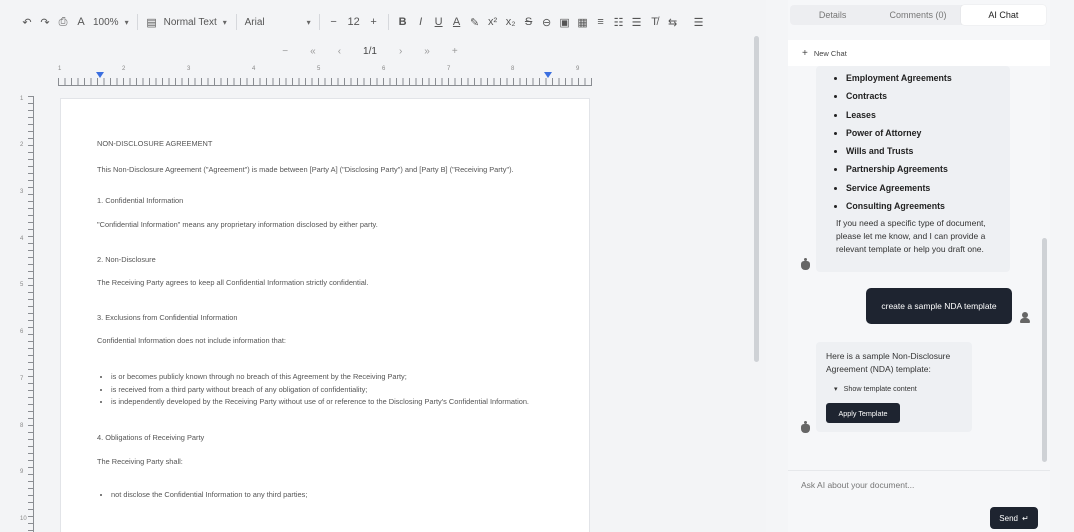 This screenshot has width=1074, height=532. Describe the element at coordinates (923, 115) in the screenshot. I see `list-item: Leases` at that location.